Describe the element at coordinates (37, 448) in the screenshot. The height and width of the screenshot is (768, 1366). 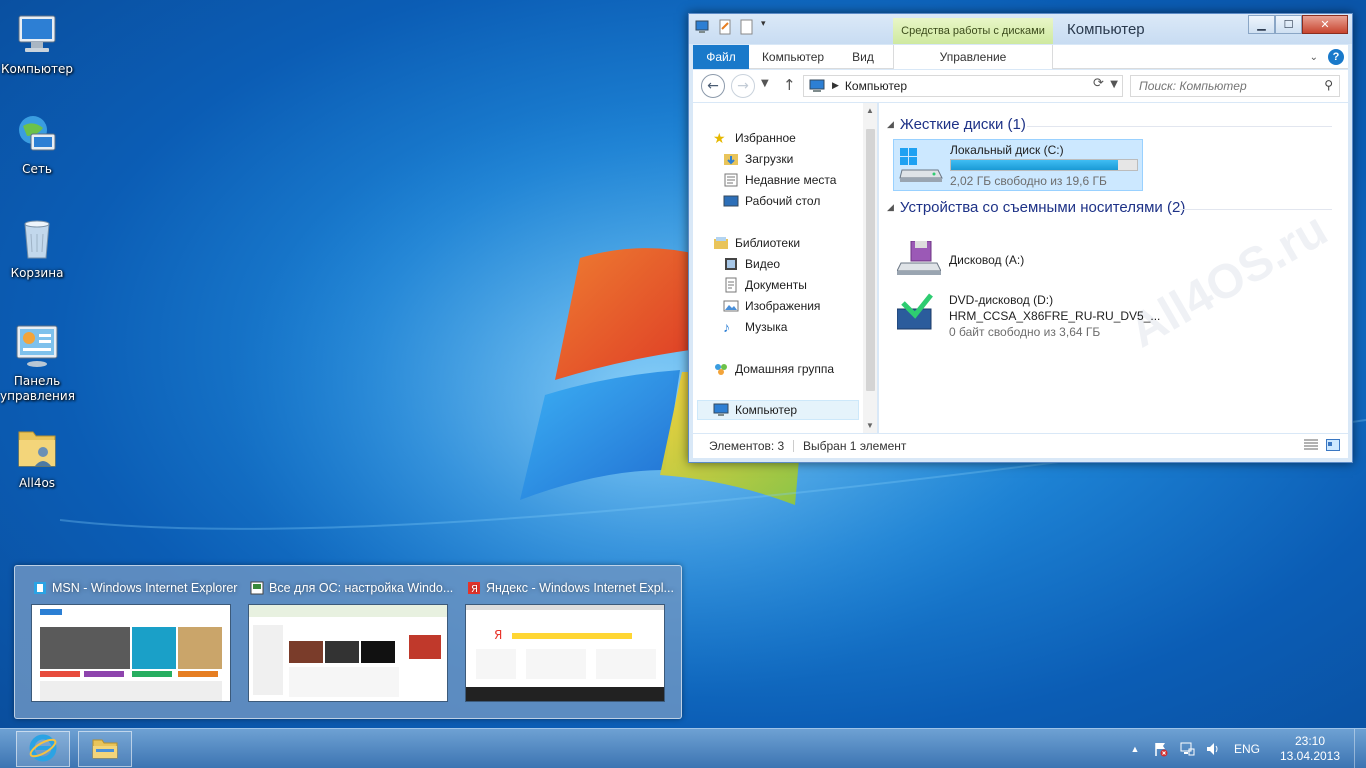
I see `user-folder-icon` at that location.